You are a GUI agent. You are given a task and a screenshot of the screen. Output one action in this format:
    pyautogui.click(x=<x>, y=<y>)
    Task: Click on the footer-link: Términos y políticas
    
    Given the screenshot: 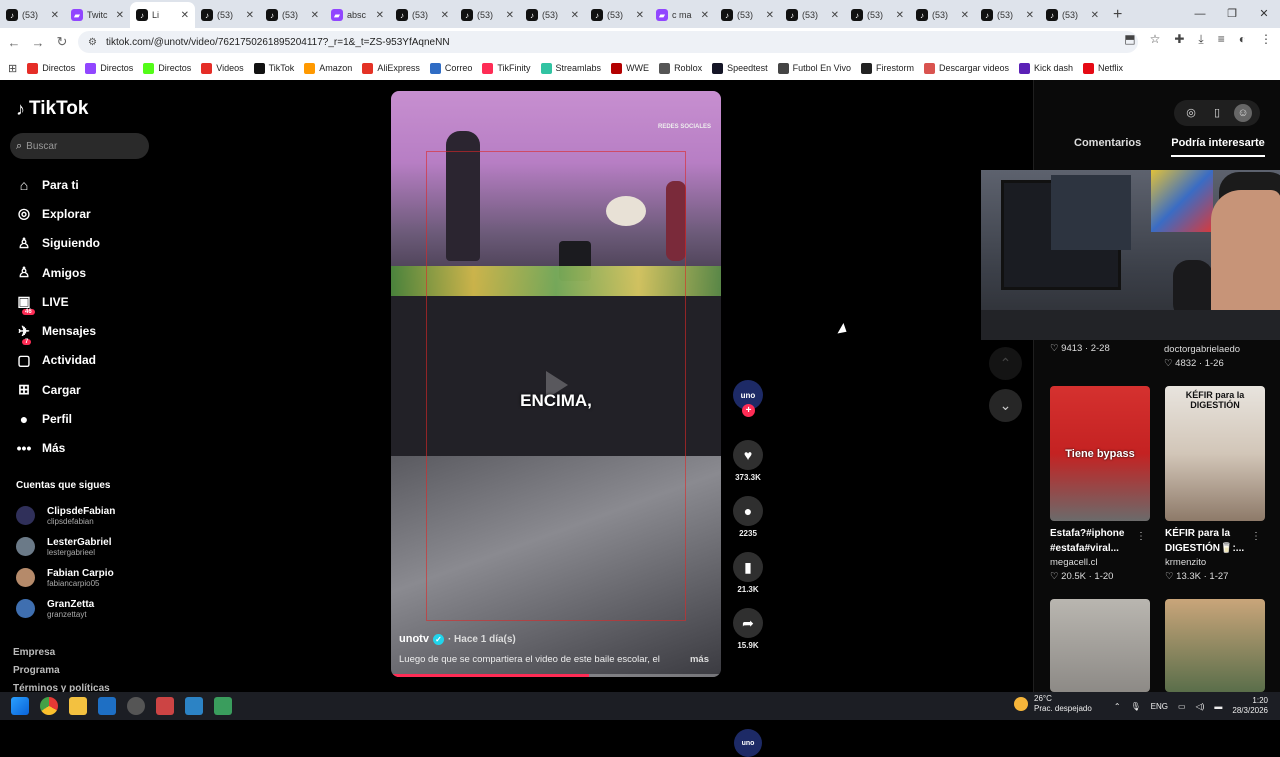 What is the action you would take?
    pyautogui.click(x=61, y=686)
    